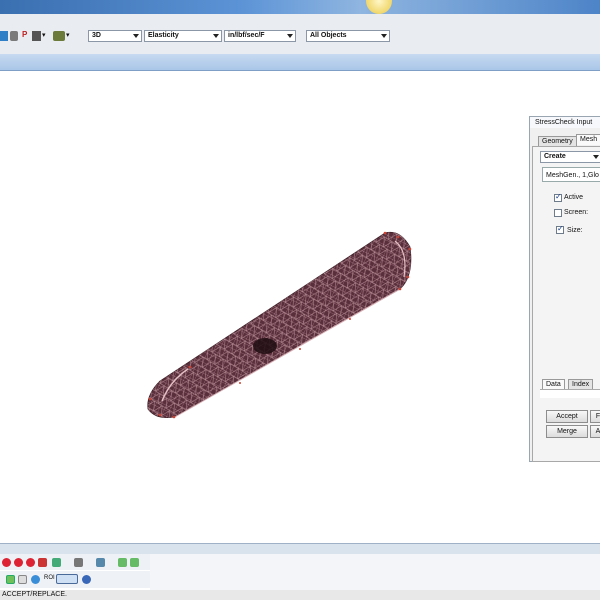 The height and width of the screenshot is (600, 600). What do you see at coordinates (588, 139) in the screenshot?
I see `tab-mesh: Mesh` at bounding box center [588, 139].